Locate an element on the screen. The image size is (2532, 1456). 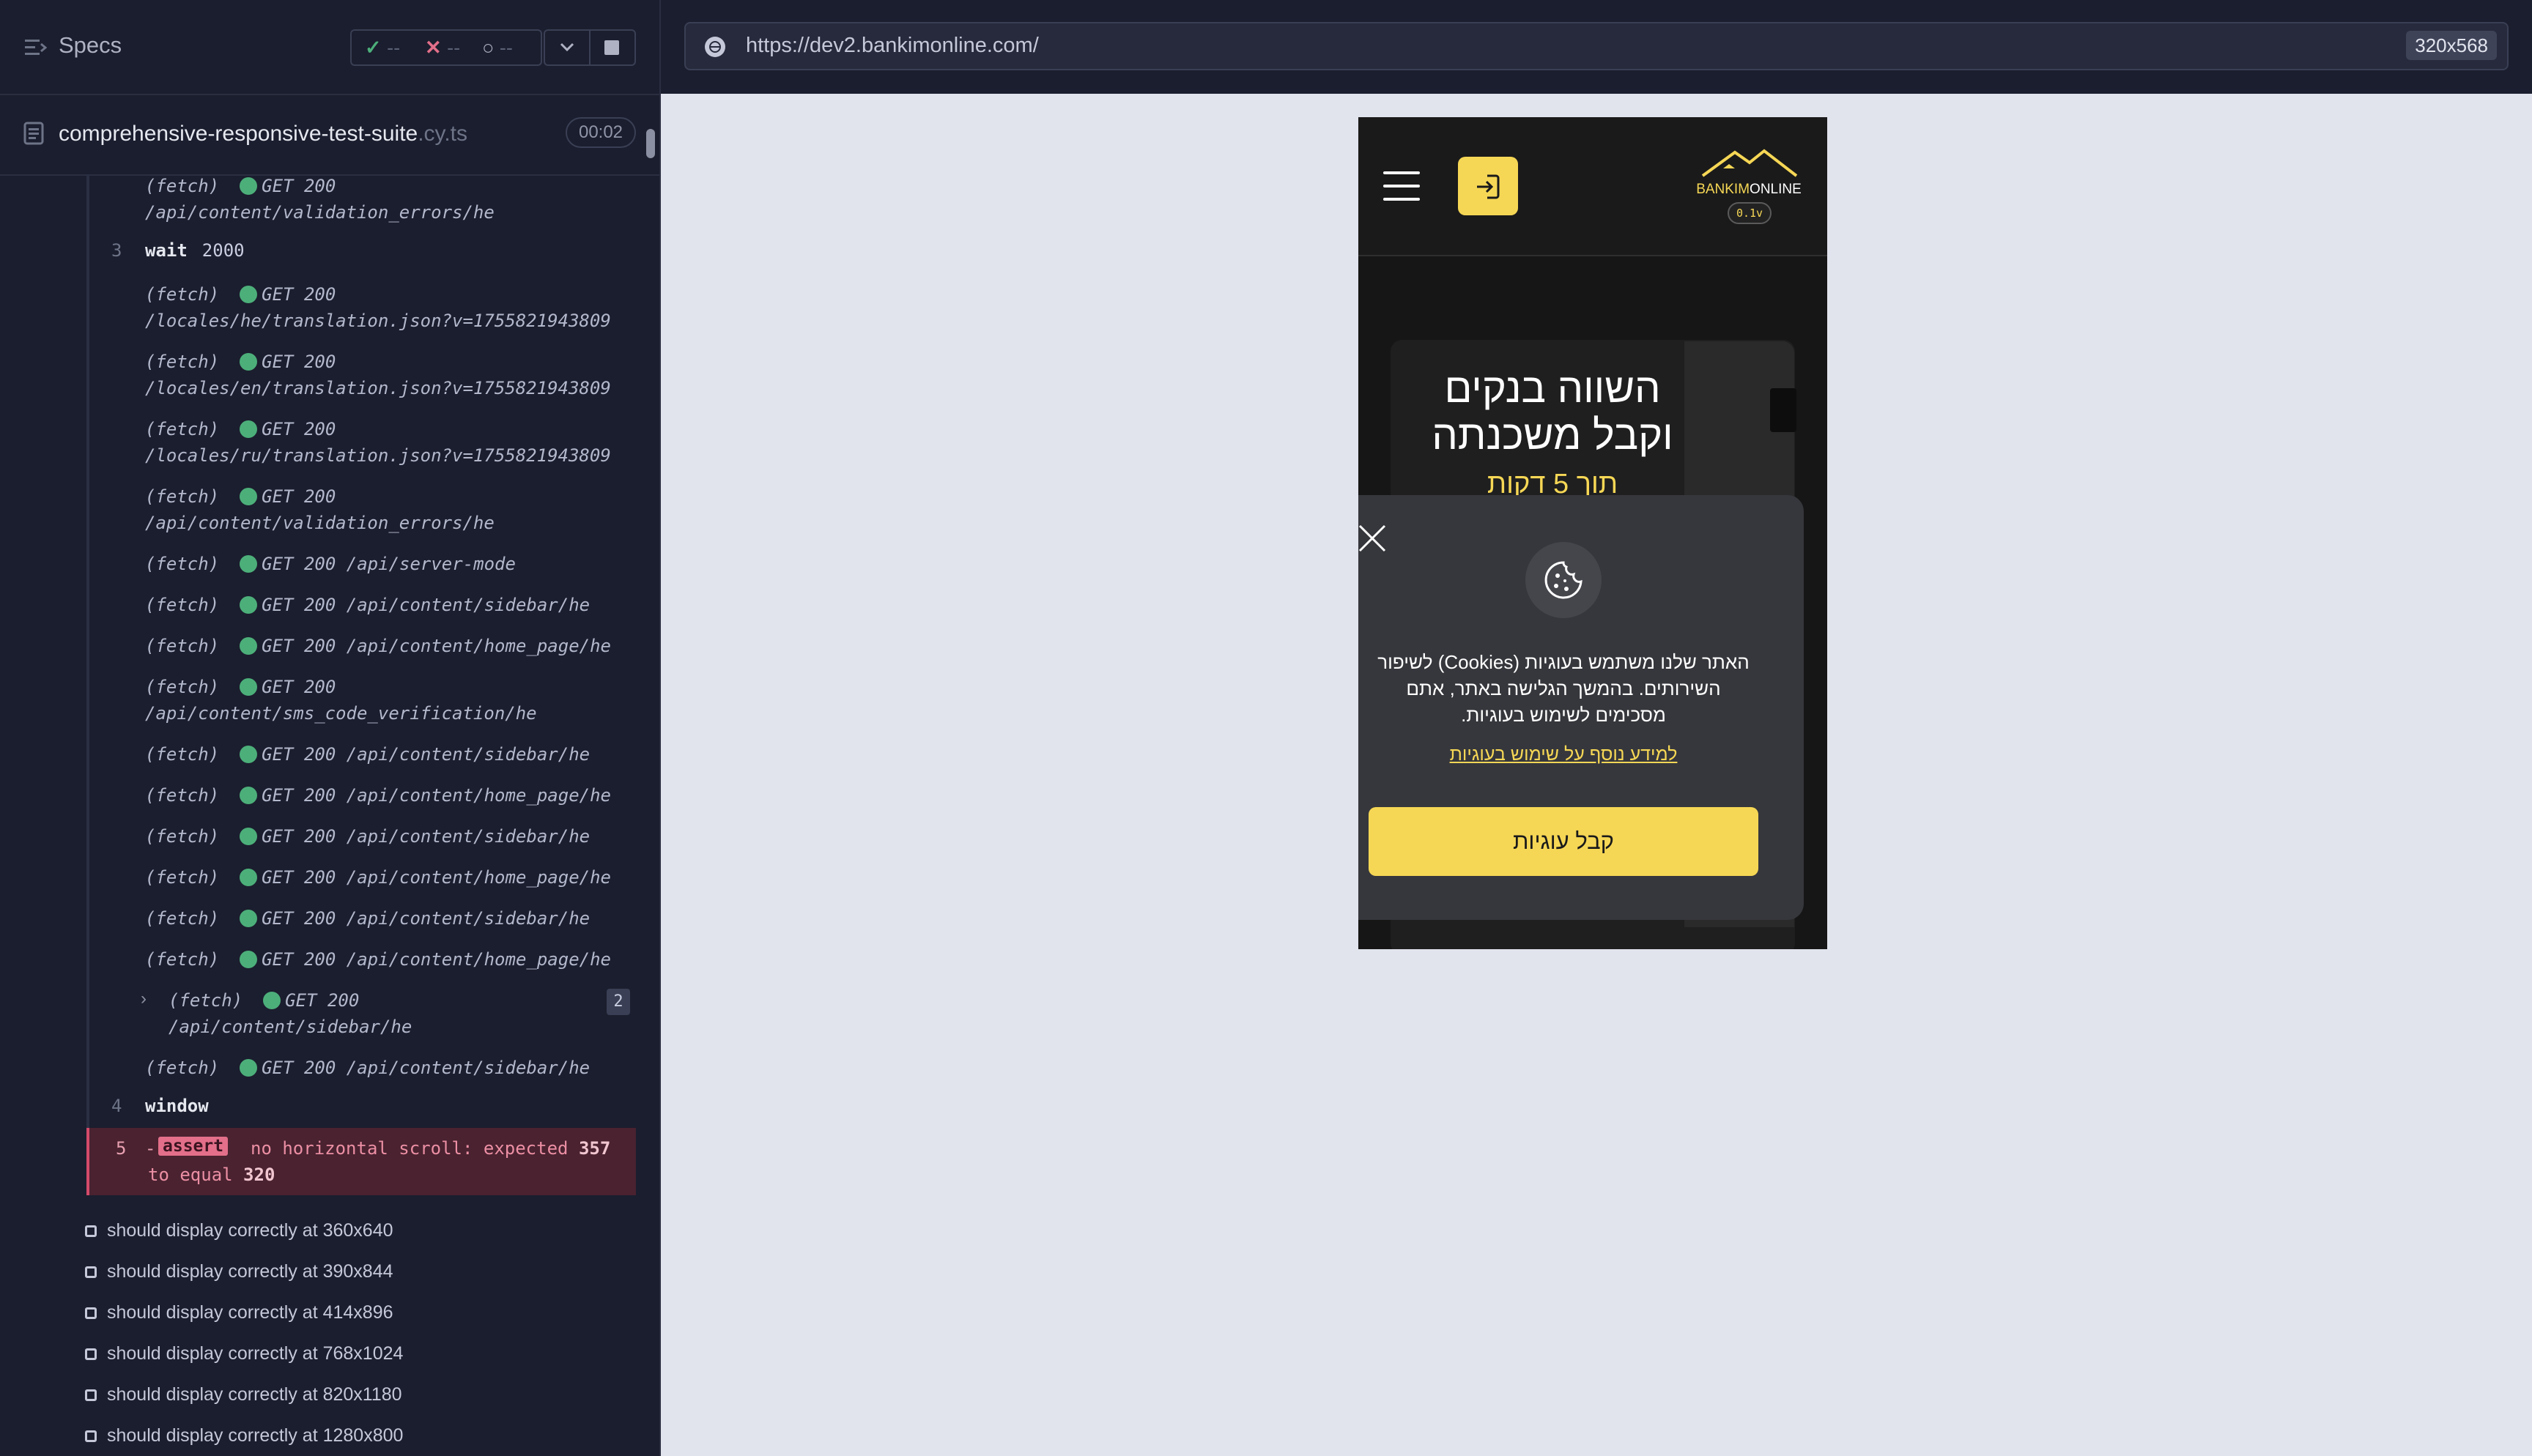
chevron-down-icon is located at coordinates (567, 49).